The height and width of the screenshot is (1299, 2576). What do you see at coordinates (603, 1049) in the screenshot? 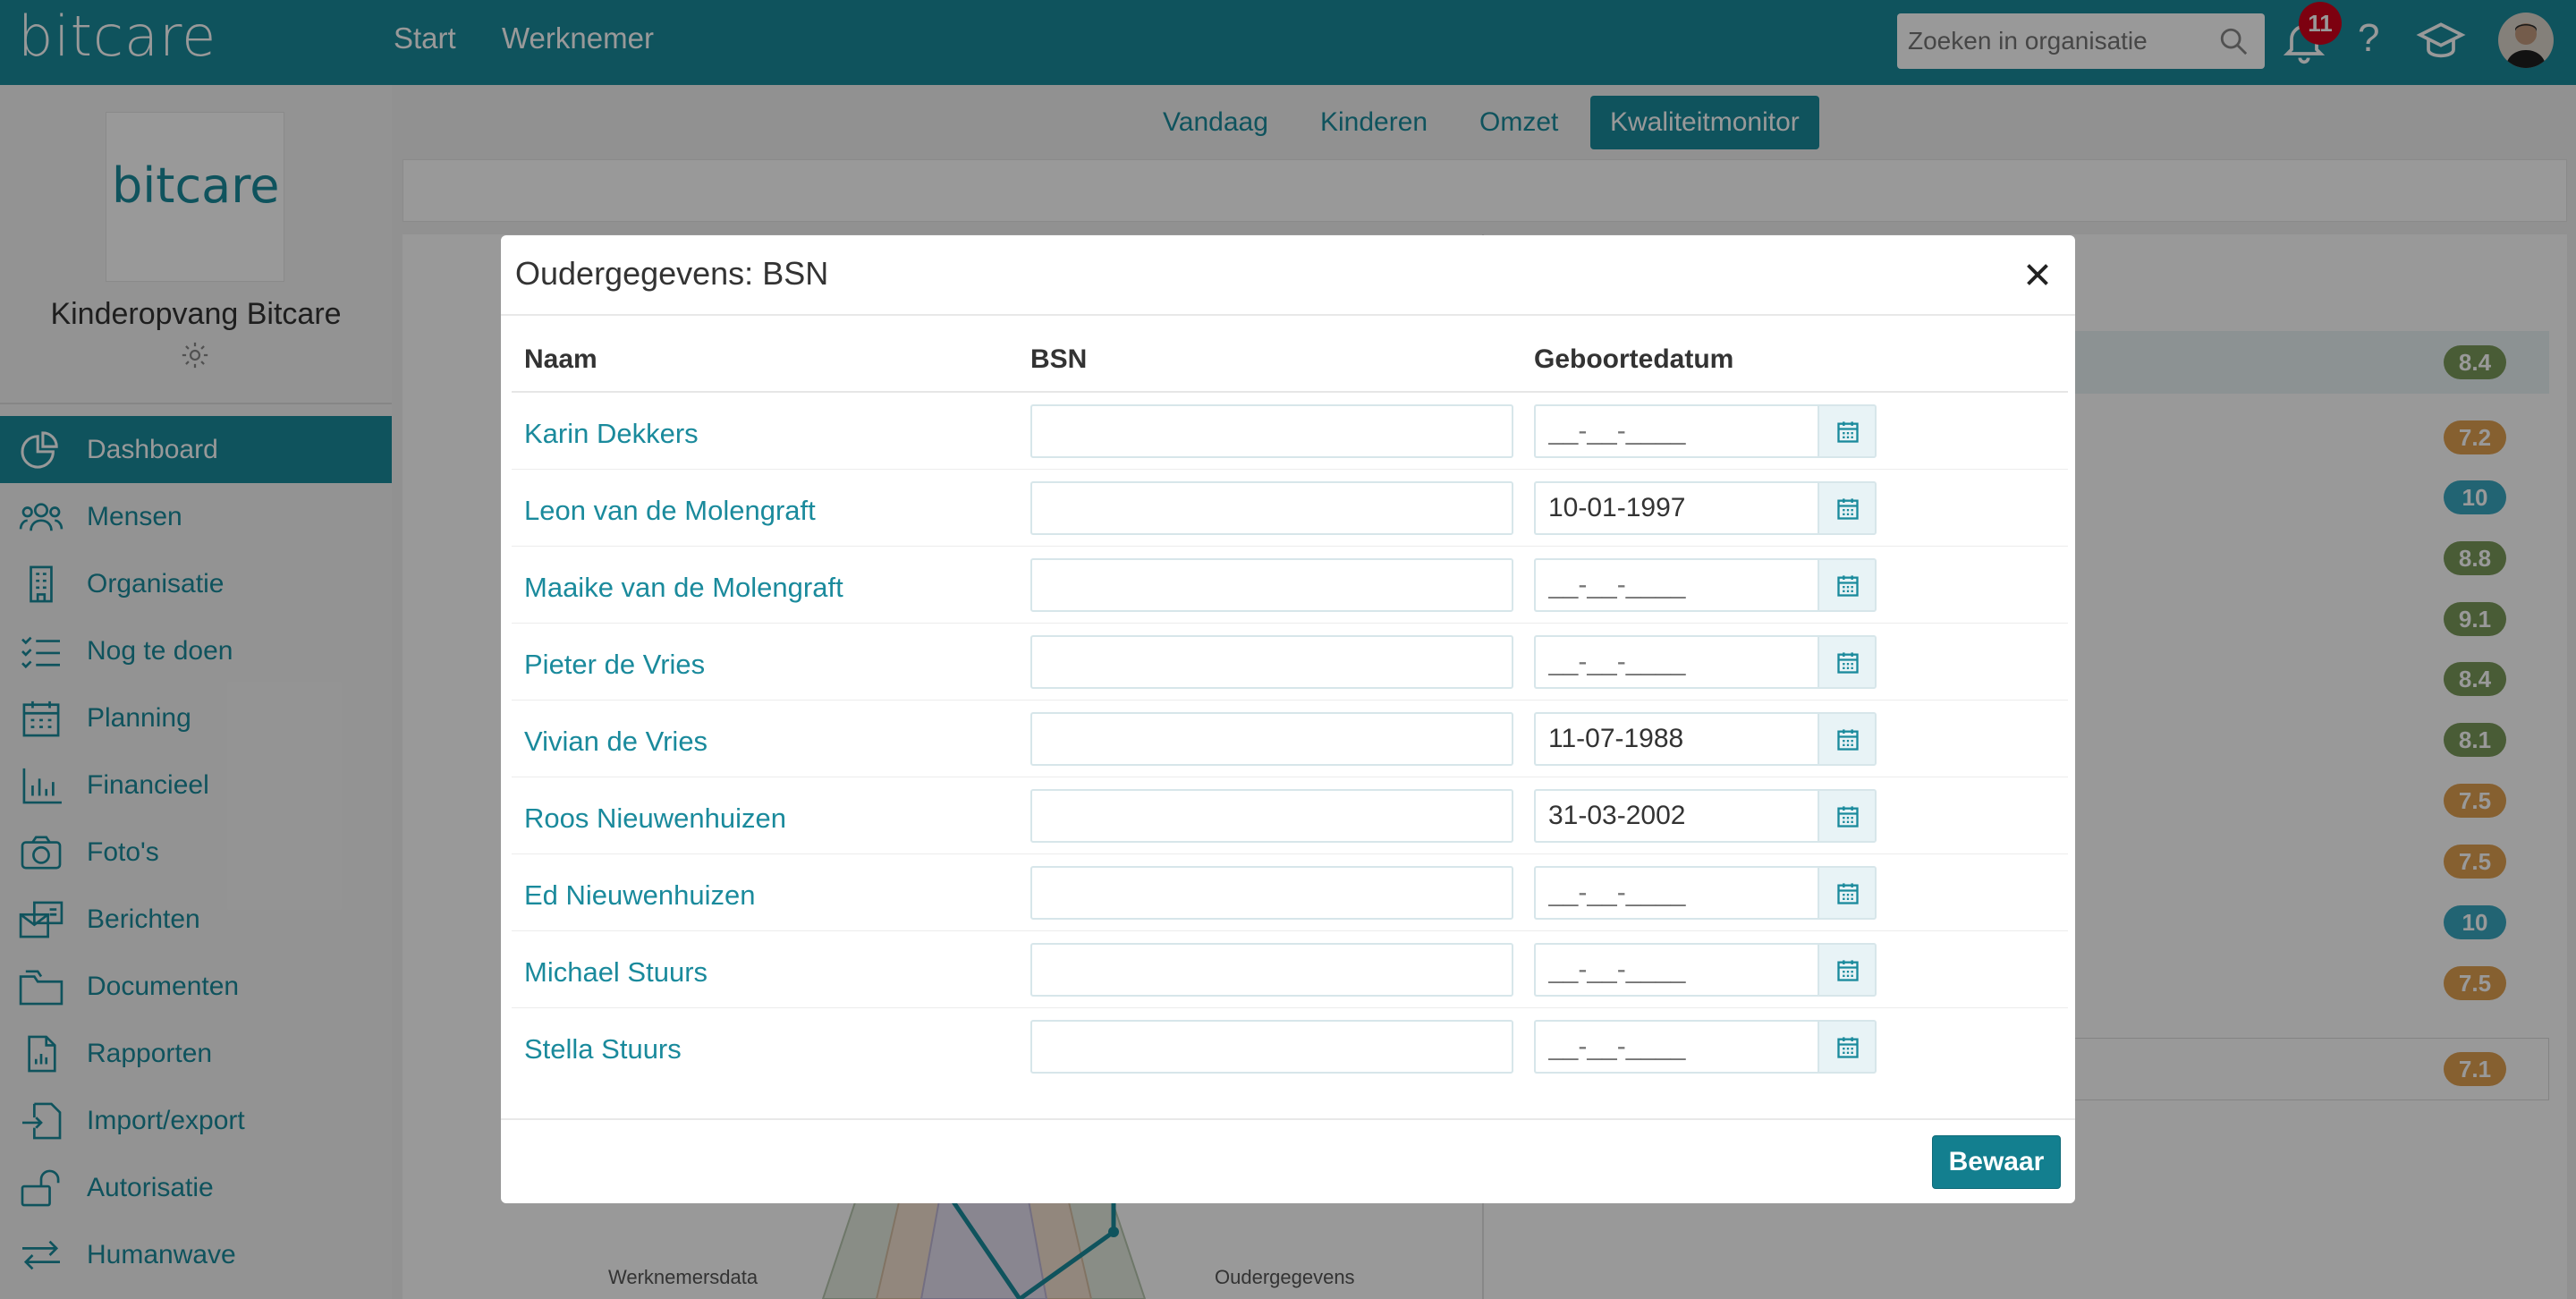
I see `parent-name-link: Stella Stuurs` at bounding box center [603, 1049].